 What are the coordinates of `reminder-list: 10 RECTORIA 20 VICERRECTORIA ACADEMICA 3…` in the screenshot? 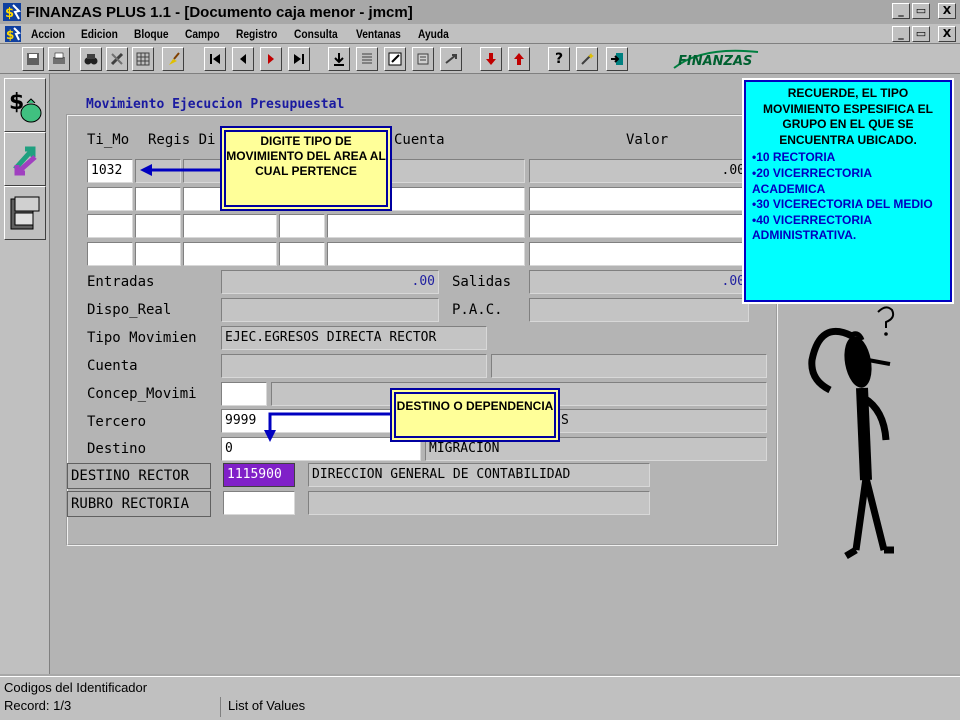 It's located at (848, 197).